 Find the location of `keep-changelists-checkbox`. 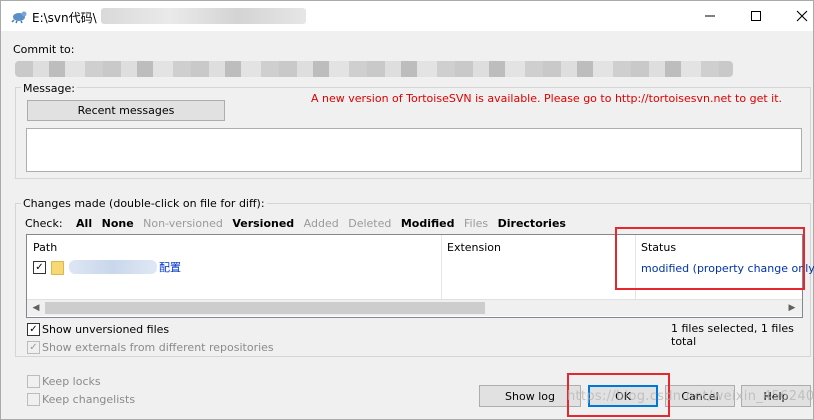

keep-changelists-checkbox is located at coordinates (33, 399).